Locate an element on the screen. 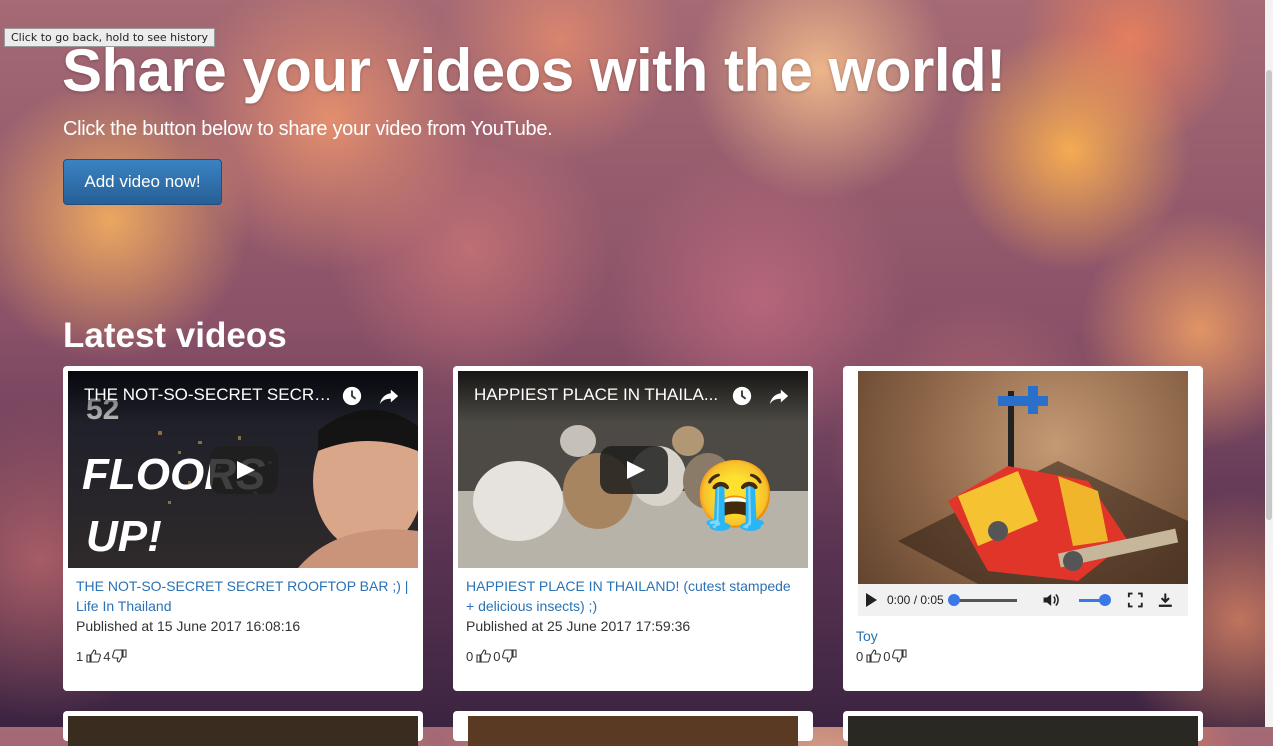 The image size is (1273, 746). latest-videos-heading: Latest videos is located at coordinates (175, 335).